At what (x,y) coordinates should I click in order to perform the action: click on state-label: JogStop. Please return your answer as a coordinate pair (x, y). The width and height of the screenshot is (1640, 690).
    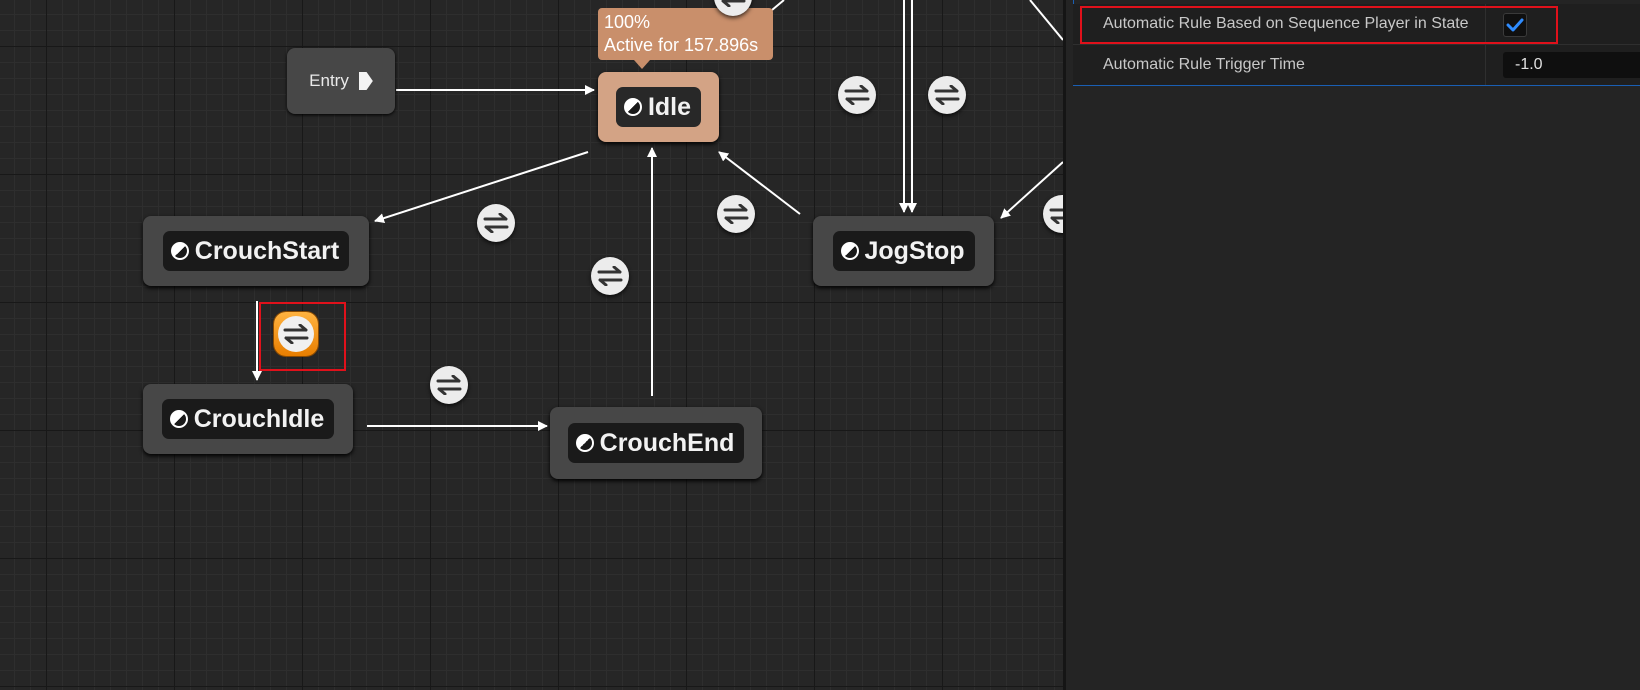
    Looking at the image, I should click on (914, 250).